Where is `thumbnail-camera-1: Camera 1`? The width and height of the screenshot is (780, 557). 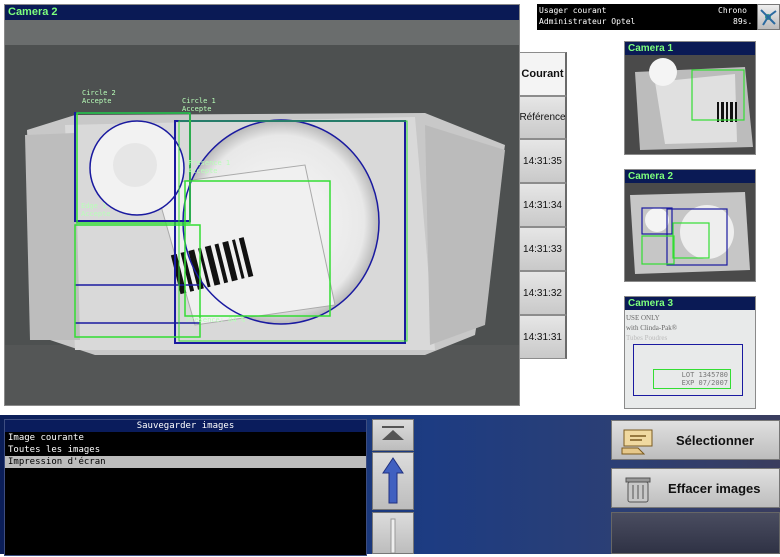 thumbnail-camera-1: Camera 1 is located at coordinates (690, 98).